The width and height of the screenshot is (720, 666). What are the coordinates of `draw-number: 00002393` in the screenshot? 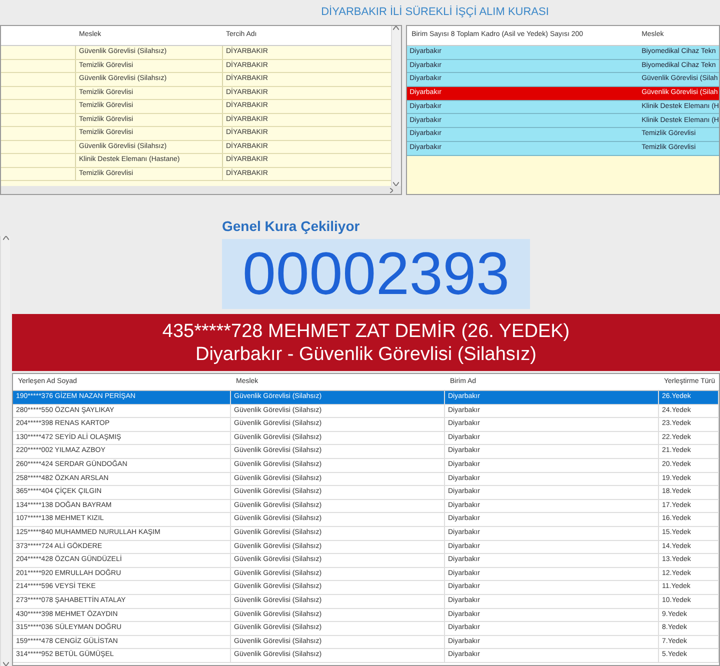 It's located at (376, 274).